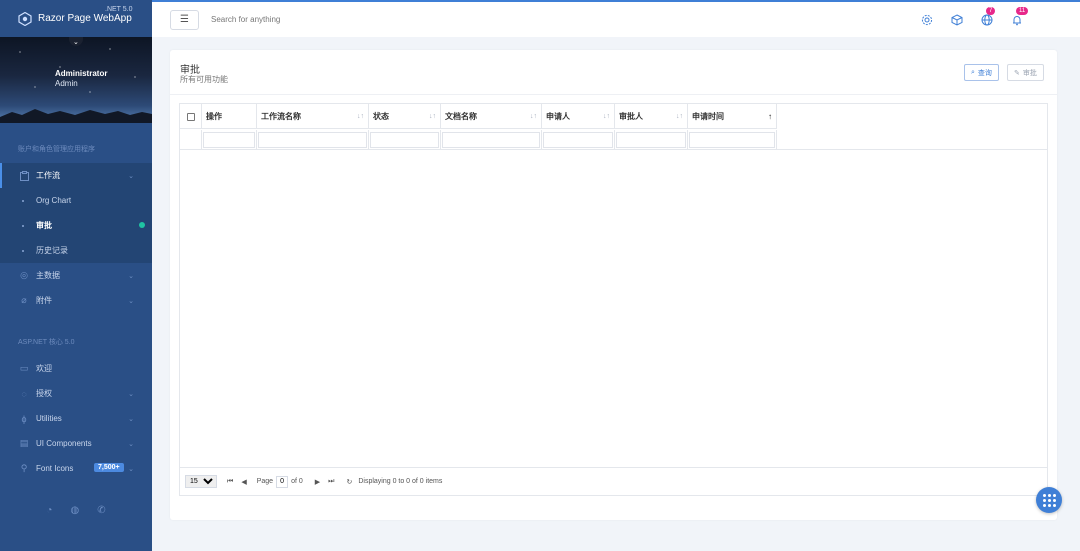 Image resolution: width=1080 pixels, height=551 pixels. What do you see at coordinates (230, 482) in the screenshot?
I see `first-page-icon: ⏮` at bounding box center [230, 482].